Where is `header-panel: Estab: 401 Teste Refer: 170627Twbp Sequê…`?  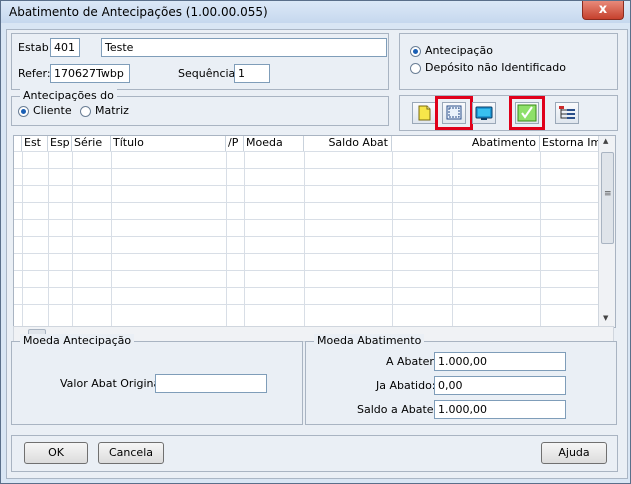
header-panel: Estab: 401 Teste Refer: 170627Twbp Sequê… is located at coordinates (200, 61).